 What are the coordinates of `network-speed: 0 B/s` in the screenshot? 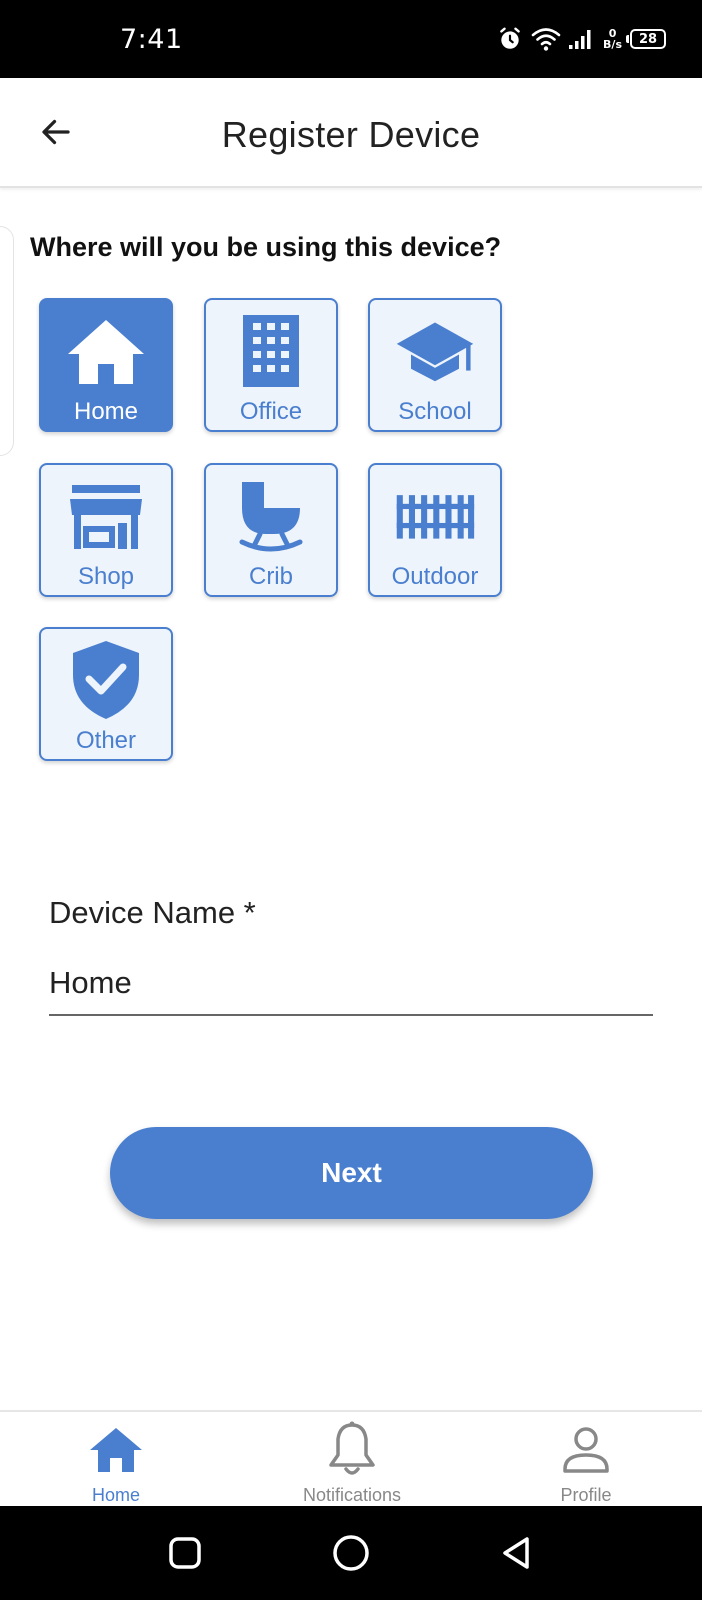 It's located at (612, 39).